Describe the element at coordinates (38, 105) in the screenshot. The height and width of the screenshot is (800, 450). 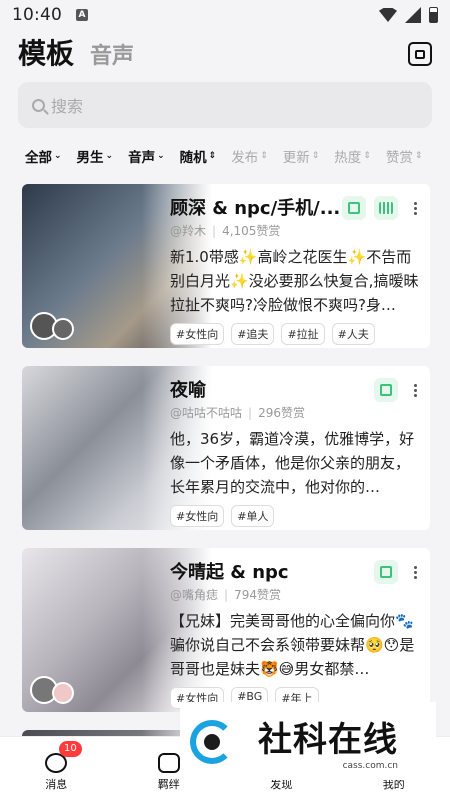
I see `search-icon` at that location.